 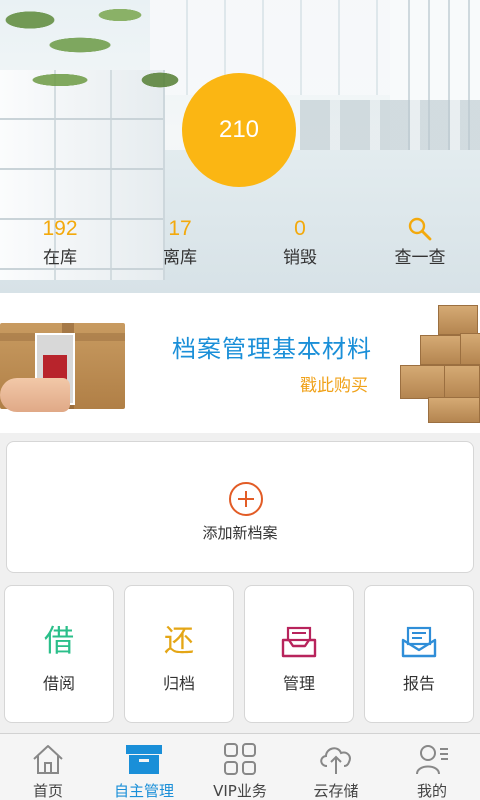 I want to click on total-archives-circle: 210, so click(x=239, y=130).